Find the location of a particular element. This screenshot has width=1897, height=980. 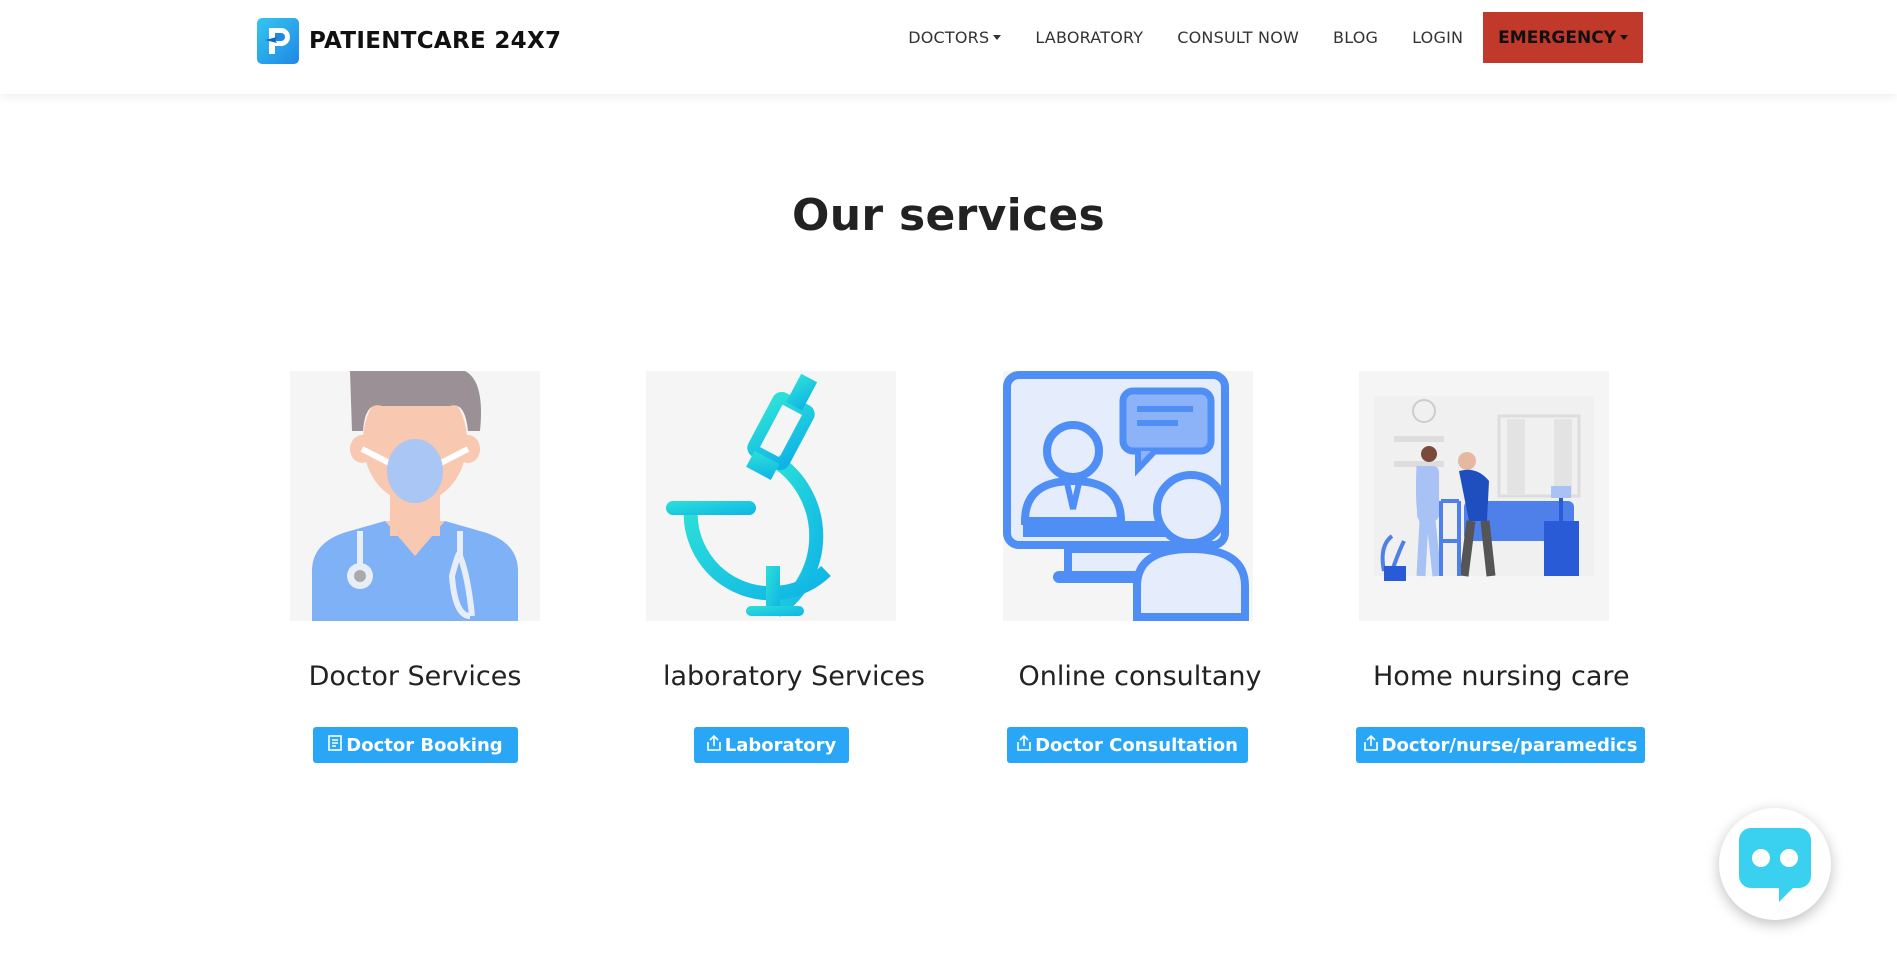

nav-login: LOGIN is located at coordinates (1437, 37).